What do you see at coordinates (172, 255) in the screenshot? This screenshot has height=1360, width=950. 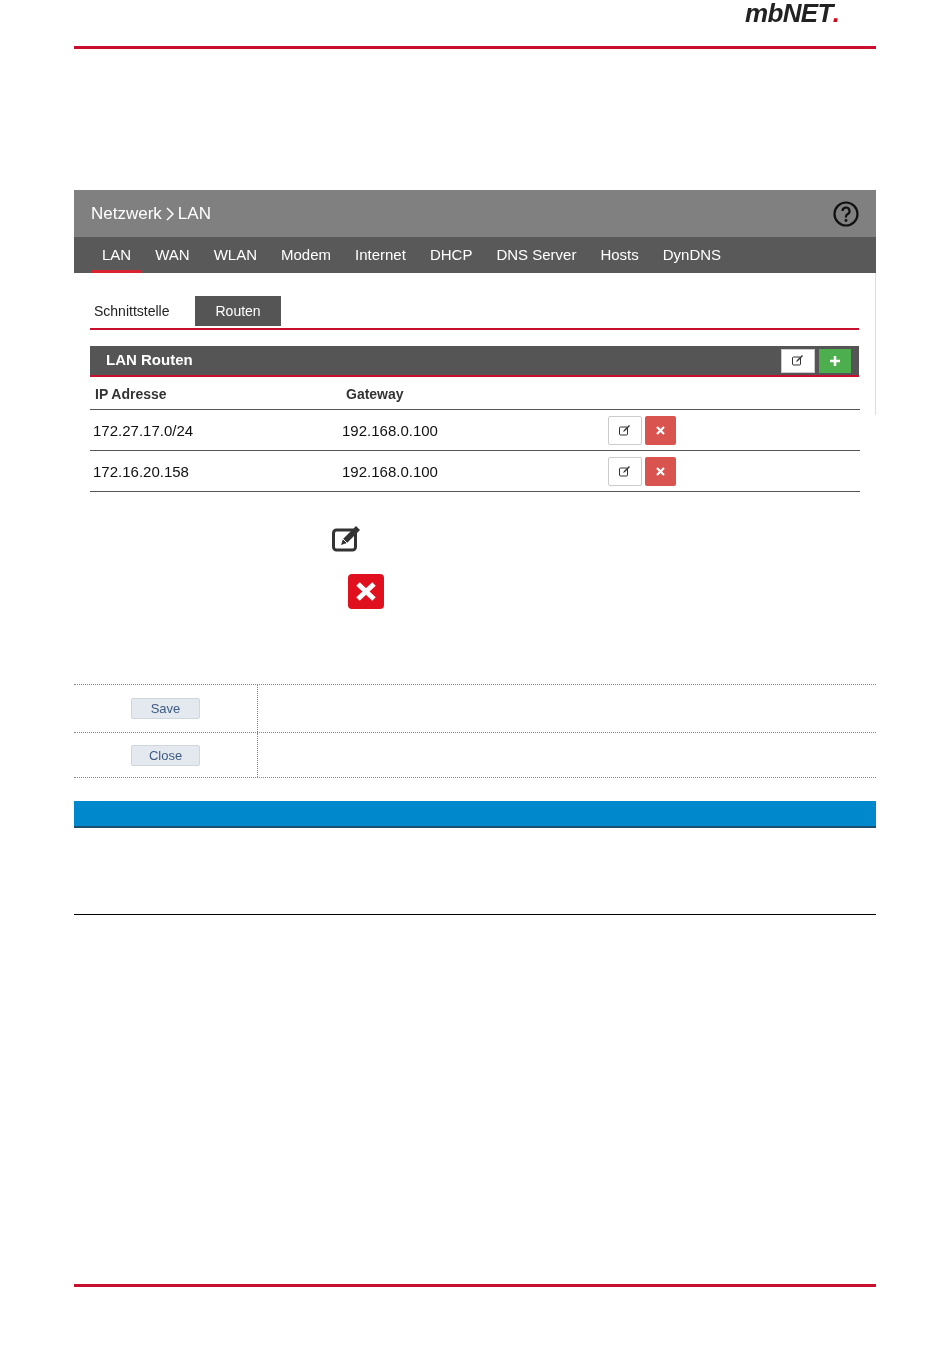 I see `nav-tab: WAN` at bounding box center [172, 255].